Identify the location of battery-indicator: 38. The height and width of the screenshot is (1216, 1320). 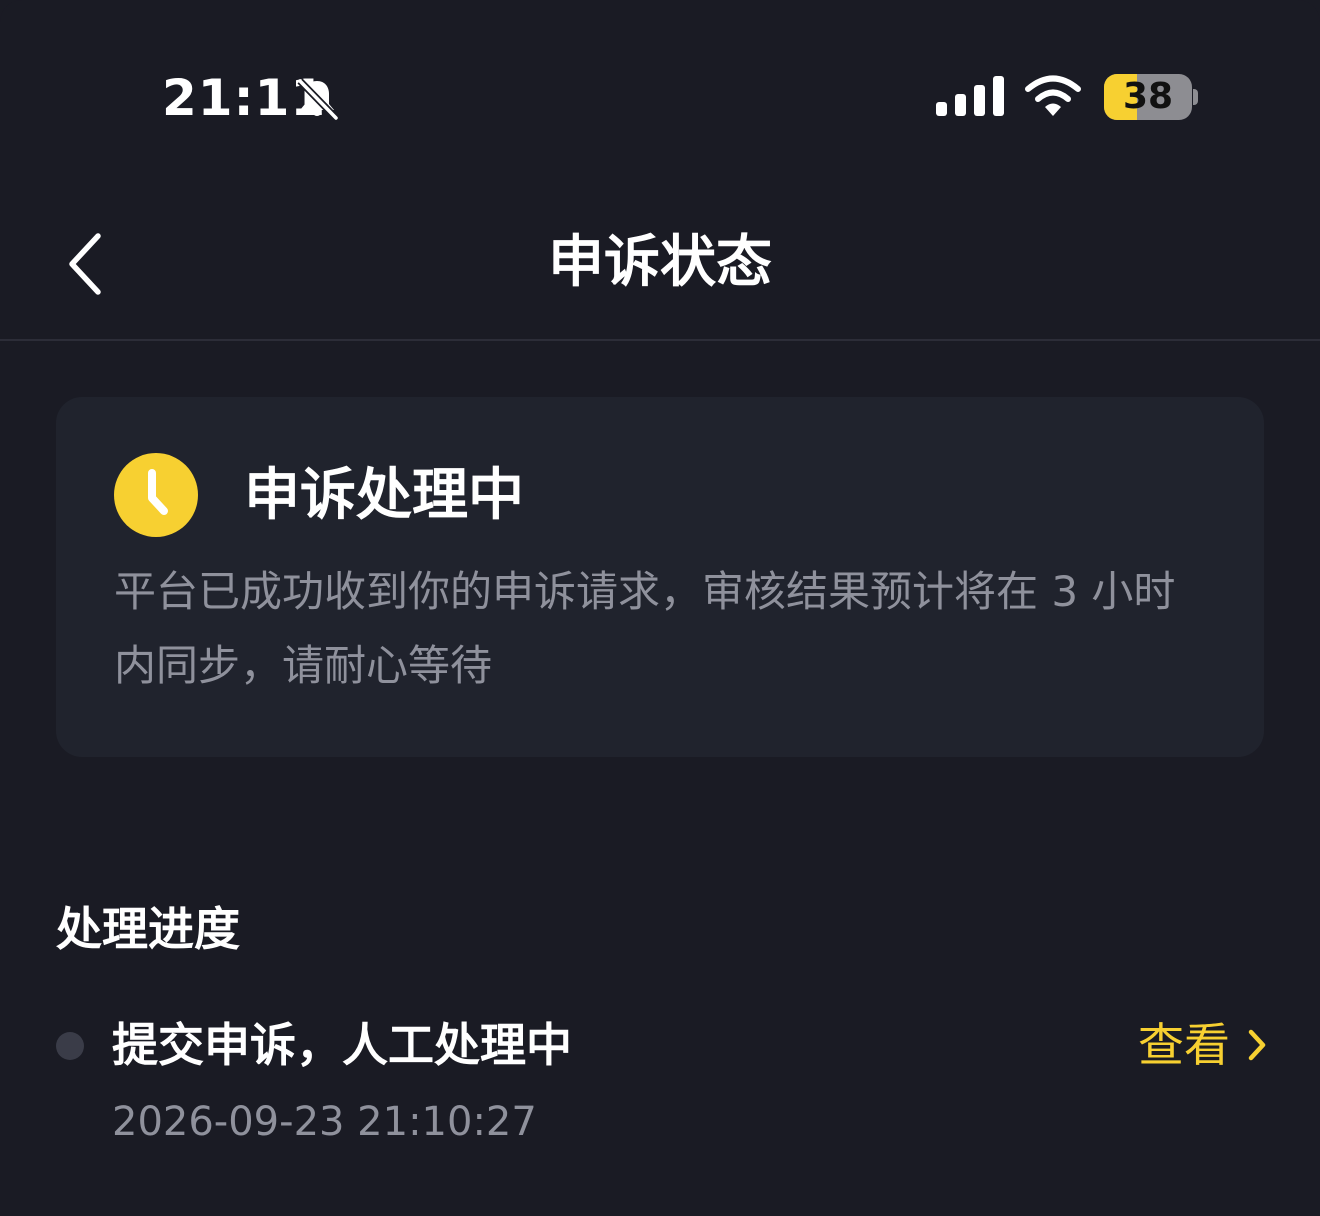
(1148, 97).